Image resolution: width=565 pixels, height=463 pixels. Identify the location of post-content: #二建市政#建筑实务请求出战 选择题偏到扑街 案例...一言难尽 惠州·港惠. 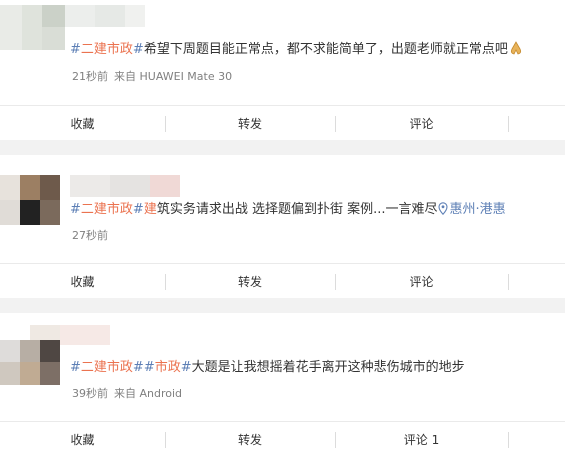
(288, 210).